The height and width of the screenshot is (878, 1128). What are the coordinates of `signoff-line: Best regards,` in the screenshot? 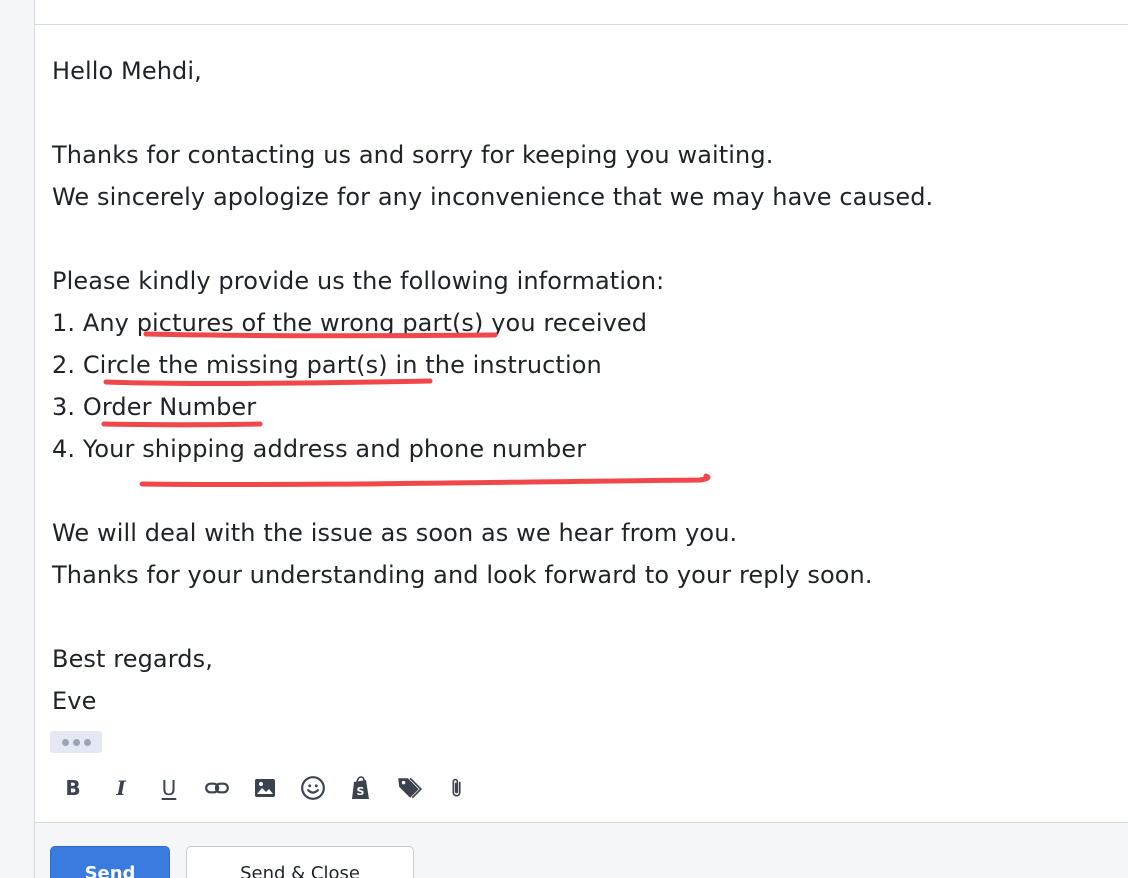 It's located at (132, 659).